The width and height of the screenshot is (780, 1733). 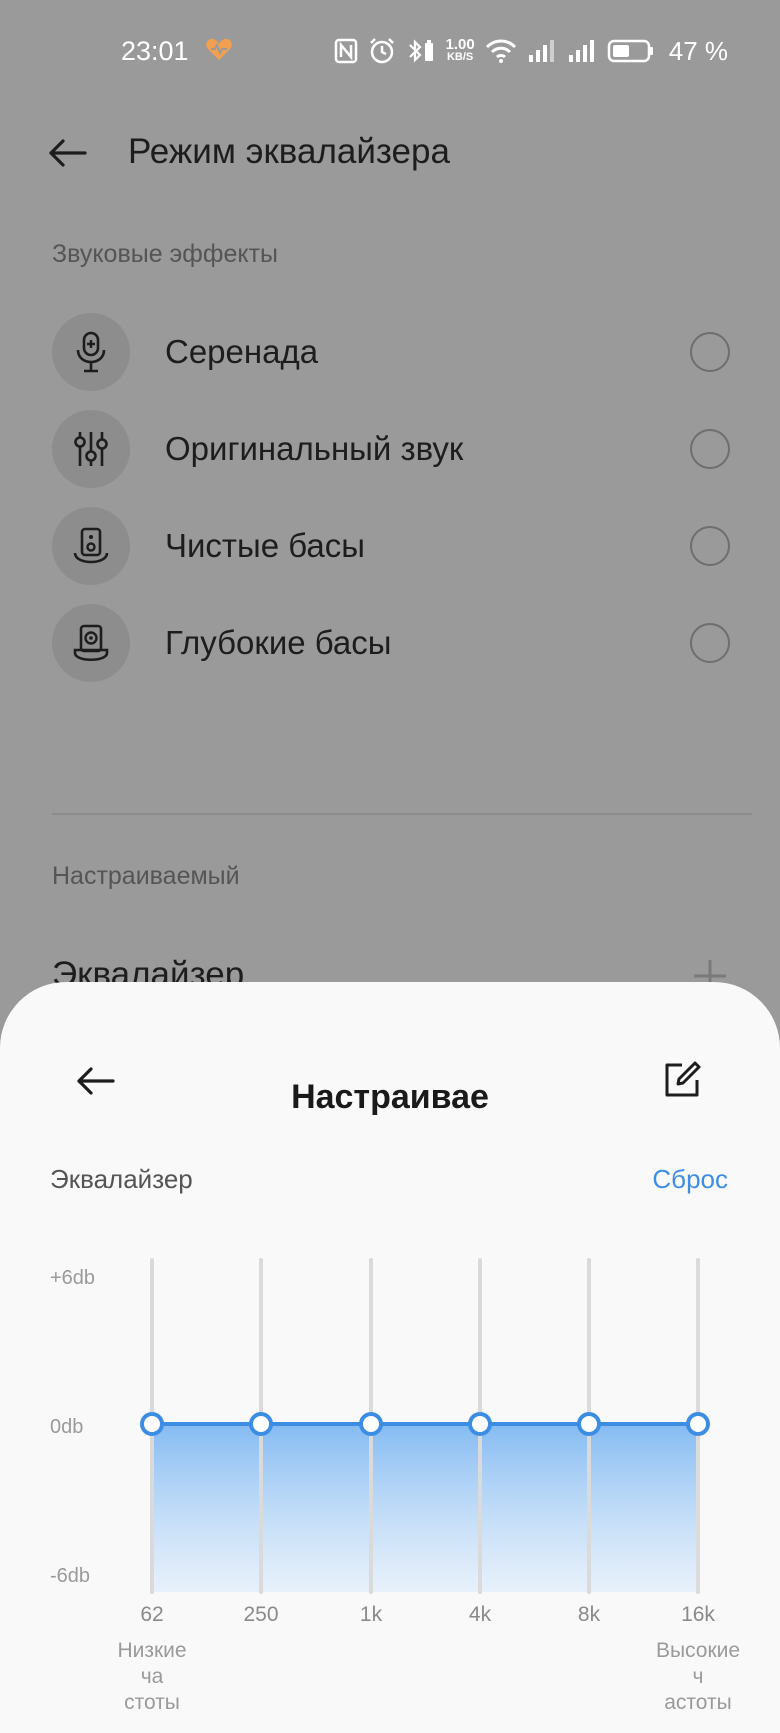 I want to click on edit-button, so click(x=682, y=1080).